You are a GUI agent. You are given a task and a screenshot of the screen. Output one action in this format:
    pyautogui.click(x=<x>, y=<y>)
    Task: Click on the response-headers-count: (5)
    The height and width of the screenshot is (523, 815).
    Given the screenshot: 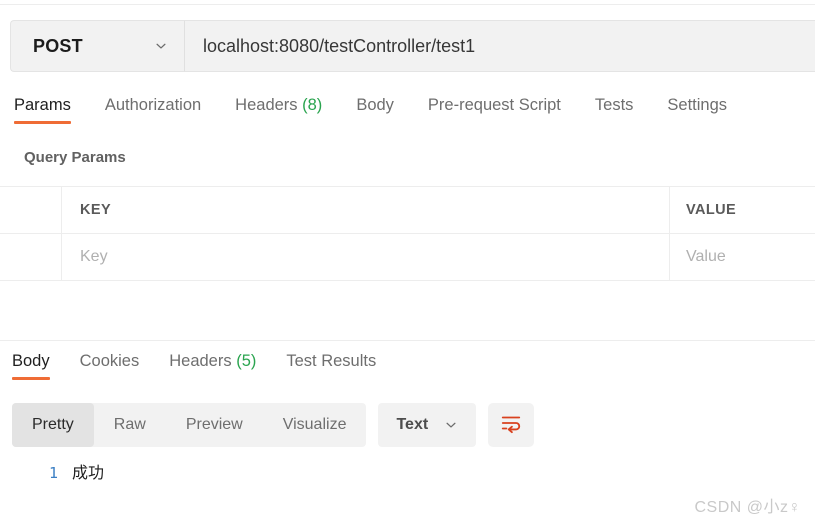 What is the action you would take?
    pyautogui.click(x=246, y=361)
    